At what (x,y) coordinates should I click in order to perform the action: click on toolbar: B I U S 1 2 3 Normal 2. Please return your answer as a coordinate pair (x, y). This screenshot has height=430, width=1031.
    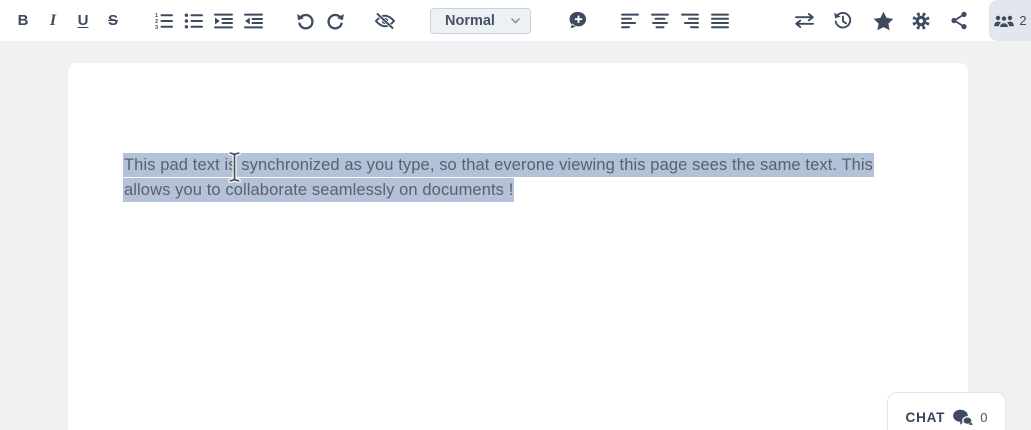
    Looking at the image, I should click on (515, 20).